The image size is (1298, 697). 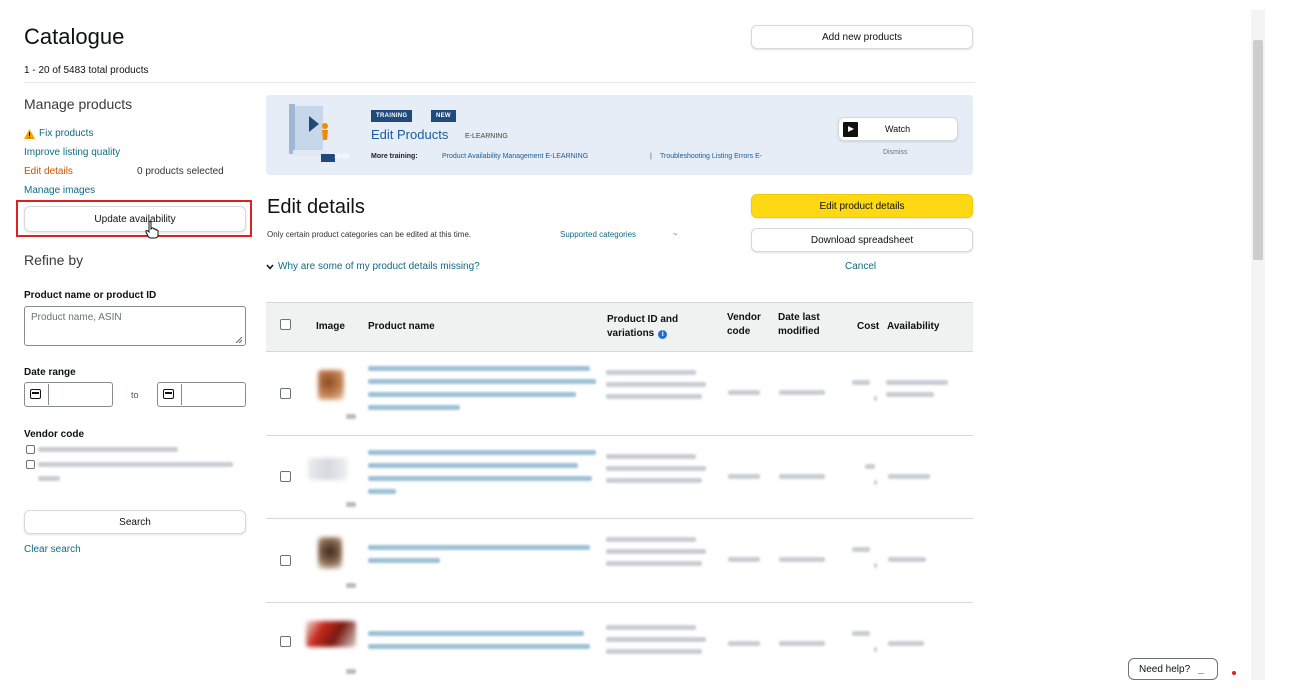 I want to click on col-date: Date last, so click(x=799, y=317).